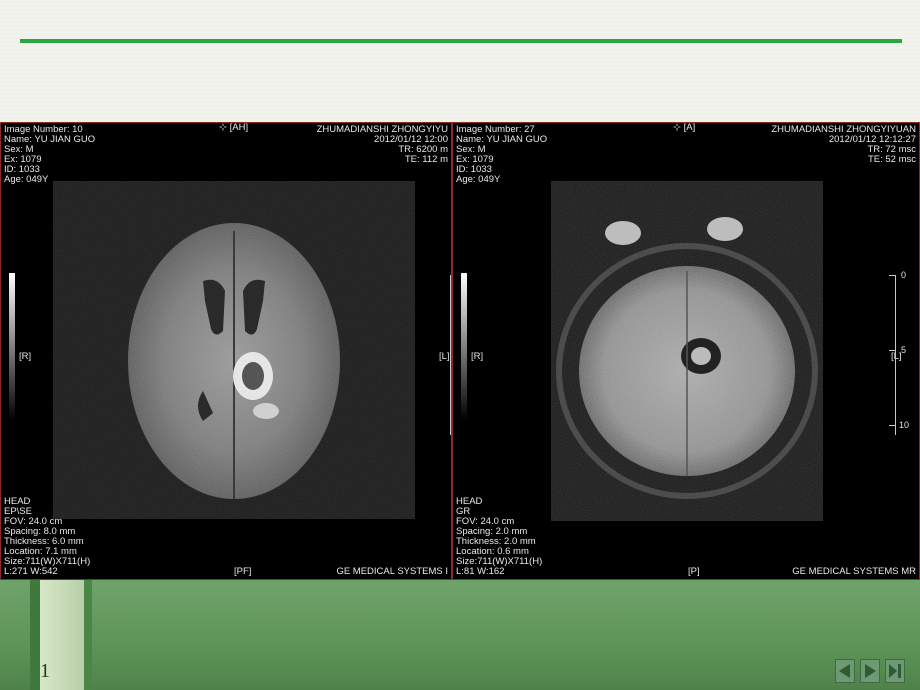  I want to click on triangle-right-icon, so click(870, 671).